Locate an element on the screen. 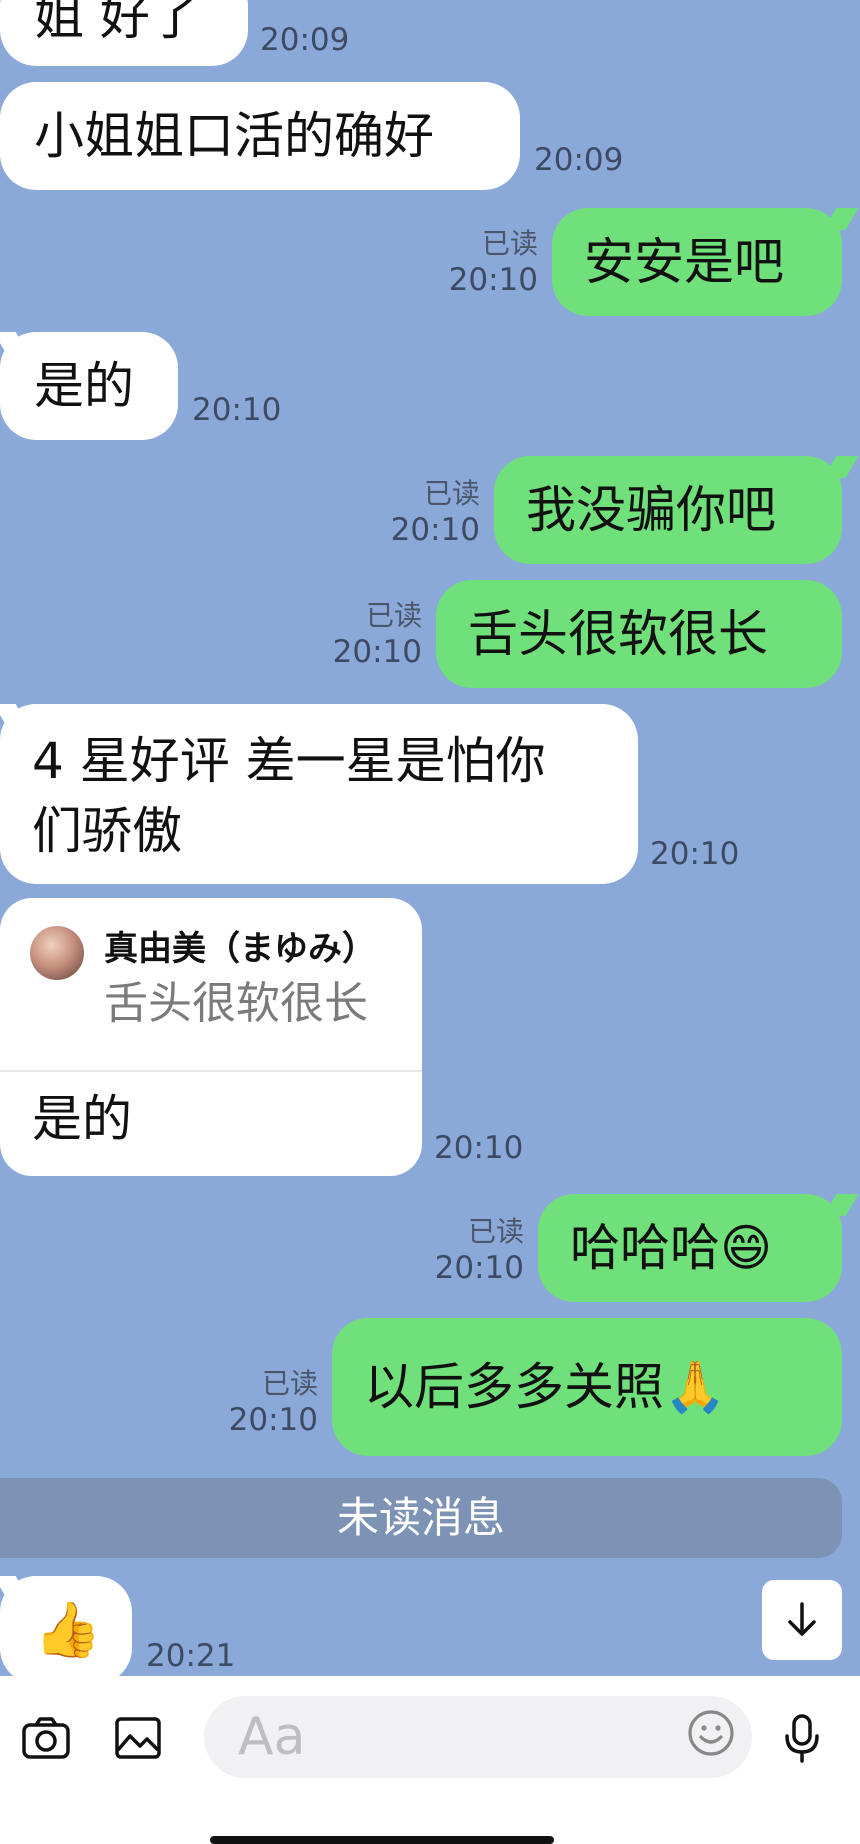  outgoing-message: 哈哈哈😄 is located at coordinates (690, 1248).